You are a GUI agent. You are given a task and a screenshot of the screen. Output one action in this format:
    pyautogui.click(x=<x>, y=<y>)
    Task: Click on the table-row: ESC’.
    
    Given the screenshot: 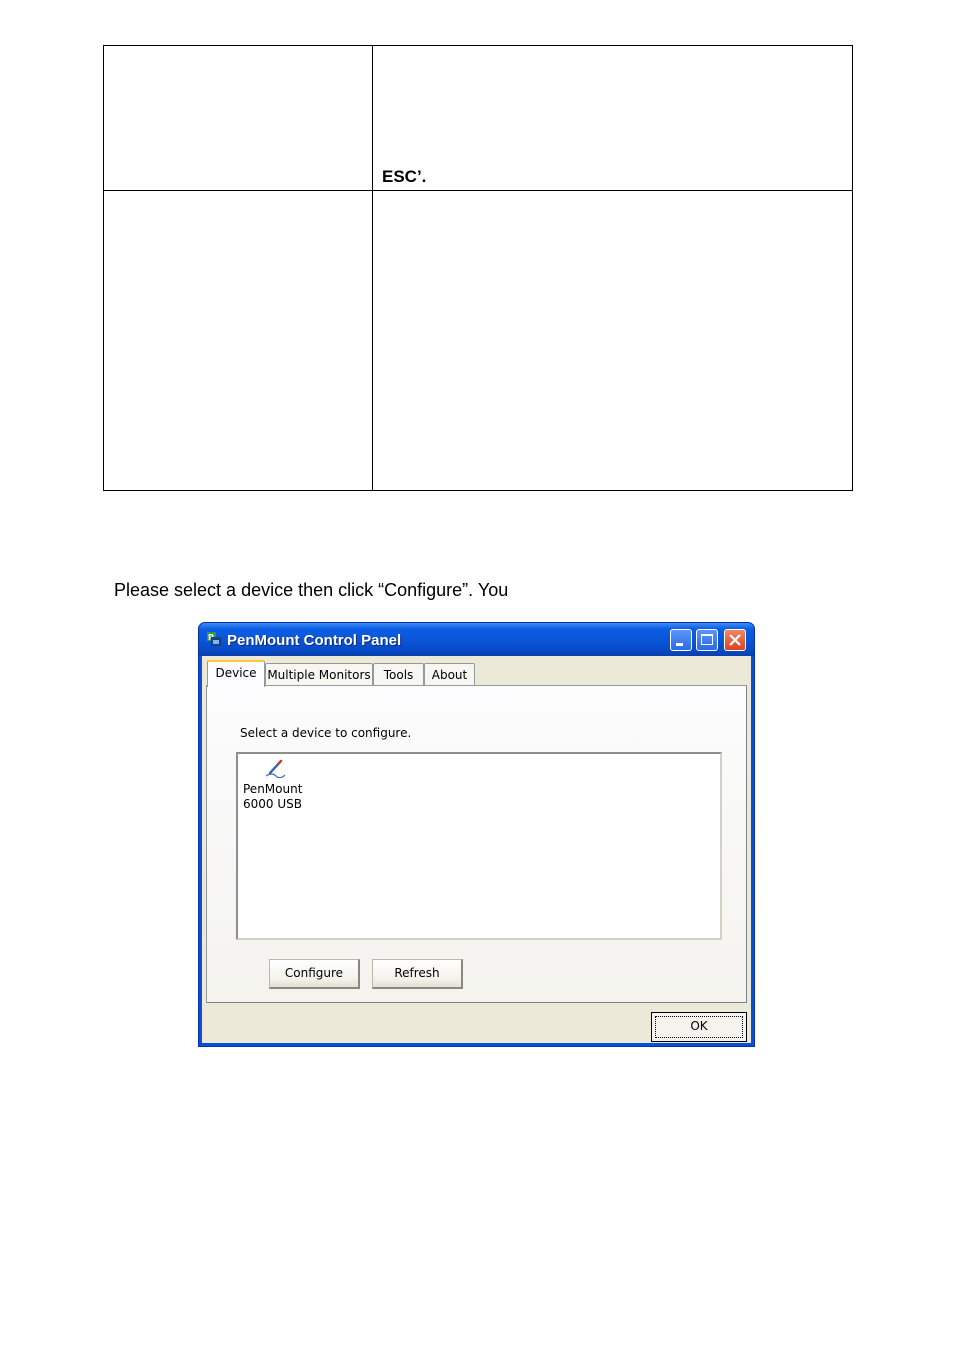 What is the action you would take?
    pyautogui.click(x=478, y=118)
    